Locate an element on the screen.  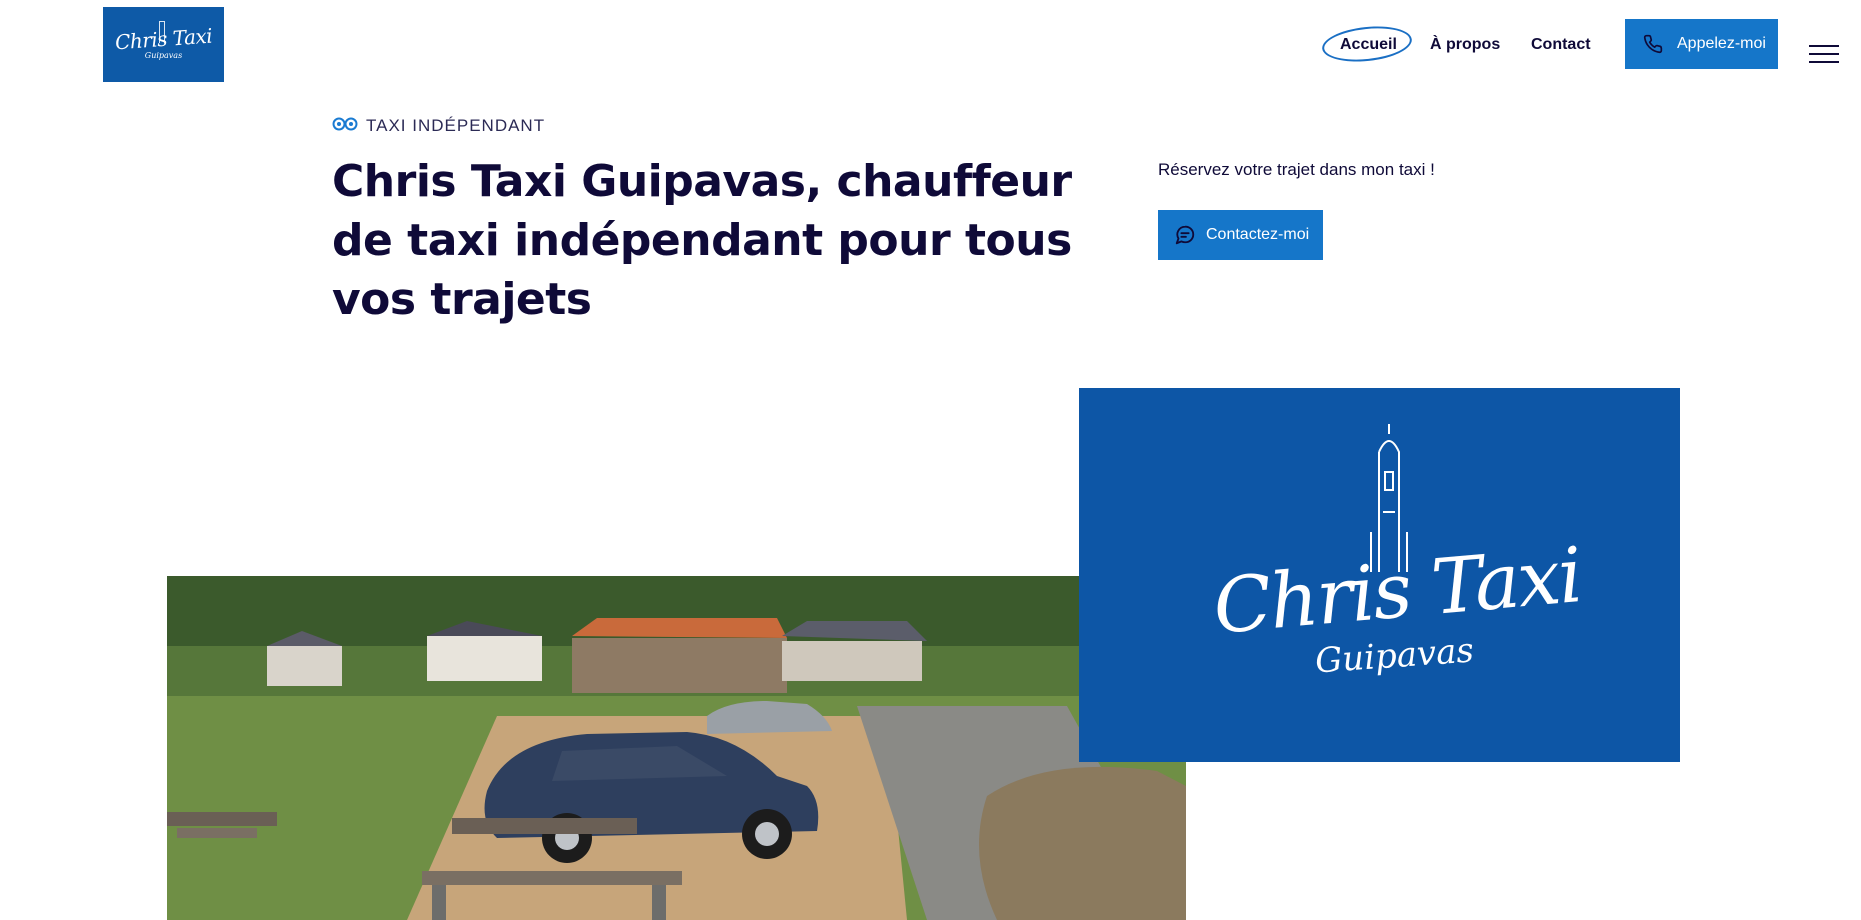
hero-side-text: Réservez votre trajet dans mon taxi ! is located at coordinates (1296, 169).